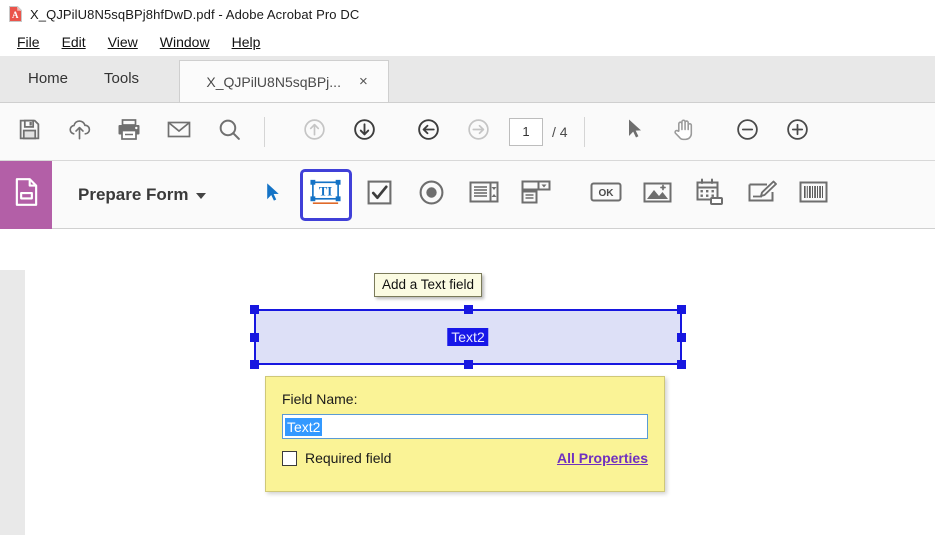  I want to click on text-field-icon: TI, so click(325, 194).